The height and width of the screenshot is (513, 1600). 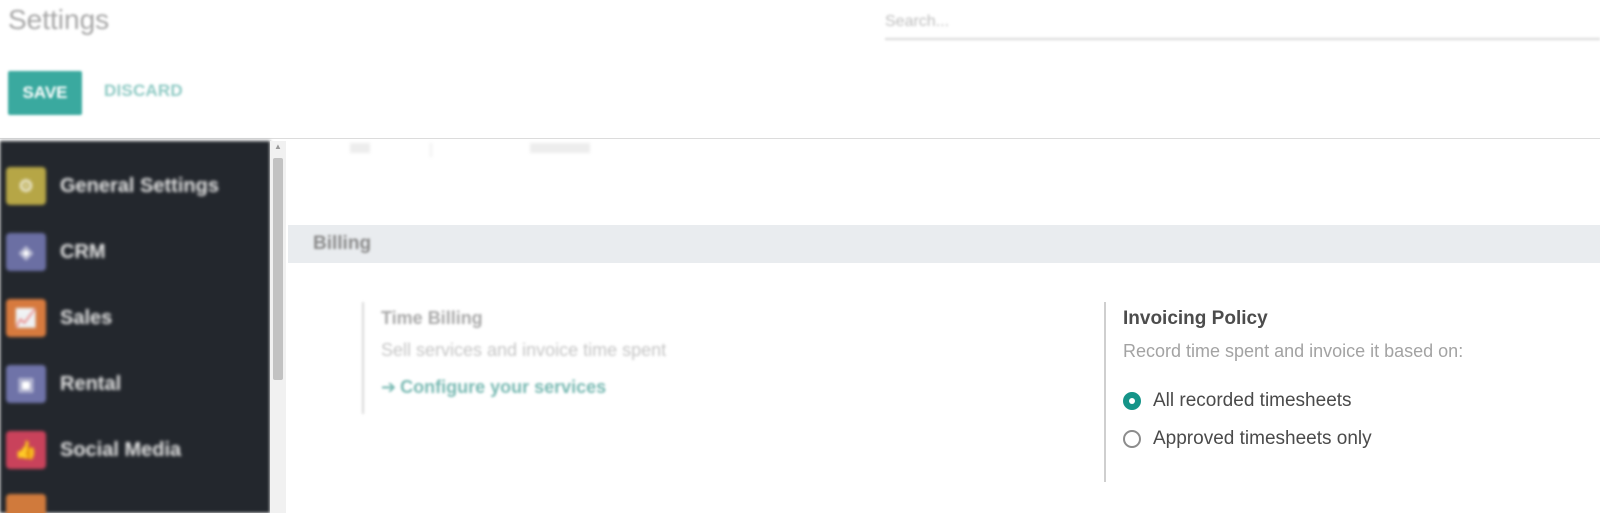 What do you see at coordinates (59, 19) in the screenshot?
I see `page-title: Settings` at bounding box center [59, 19].